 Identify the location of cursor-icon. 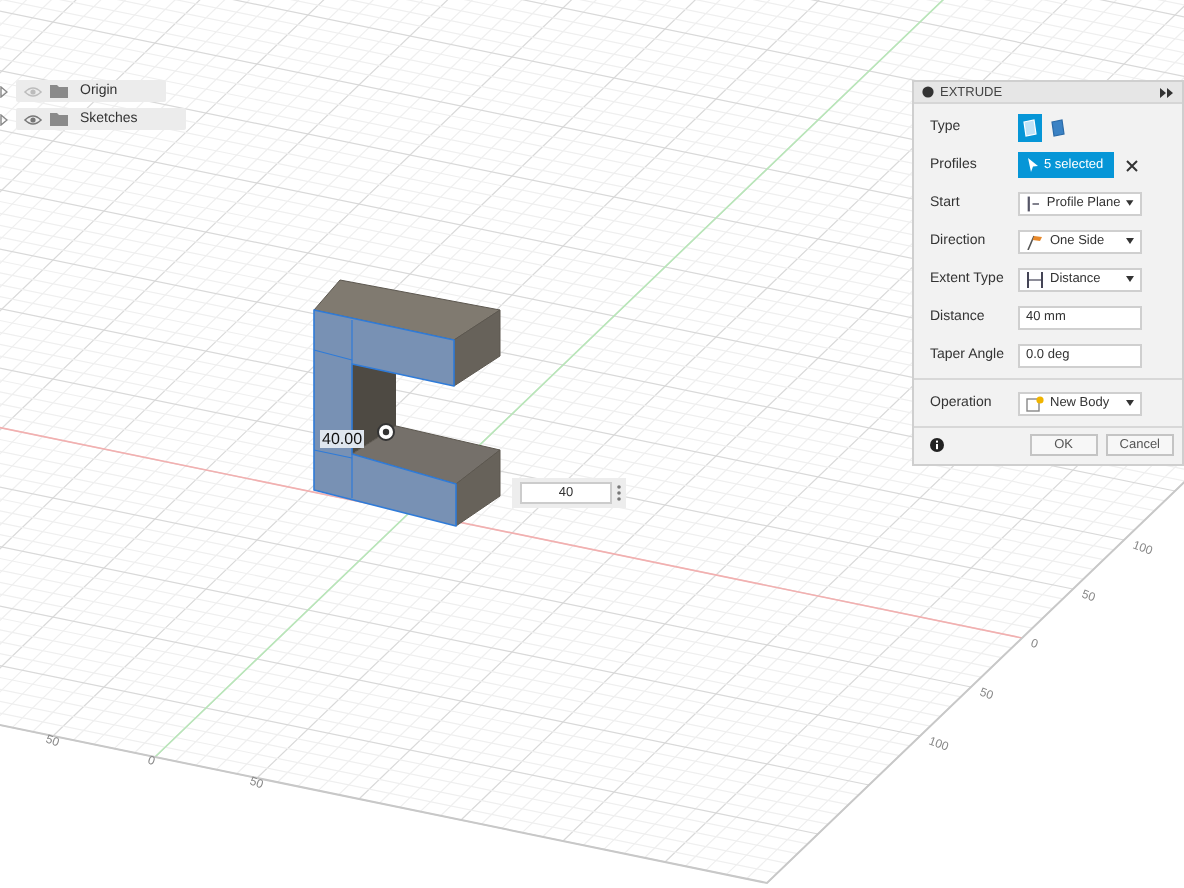
(1033, 165).